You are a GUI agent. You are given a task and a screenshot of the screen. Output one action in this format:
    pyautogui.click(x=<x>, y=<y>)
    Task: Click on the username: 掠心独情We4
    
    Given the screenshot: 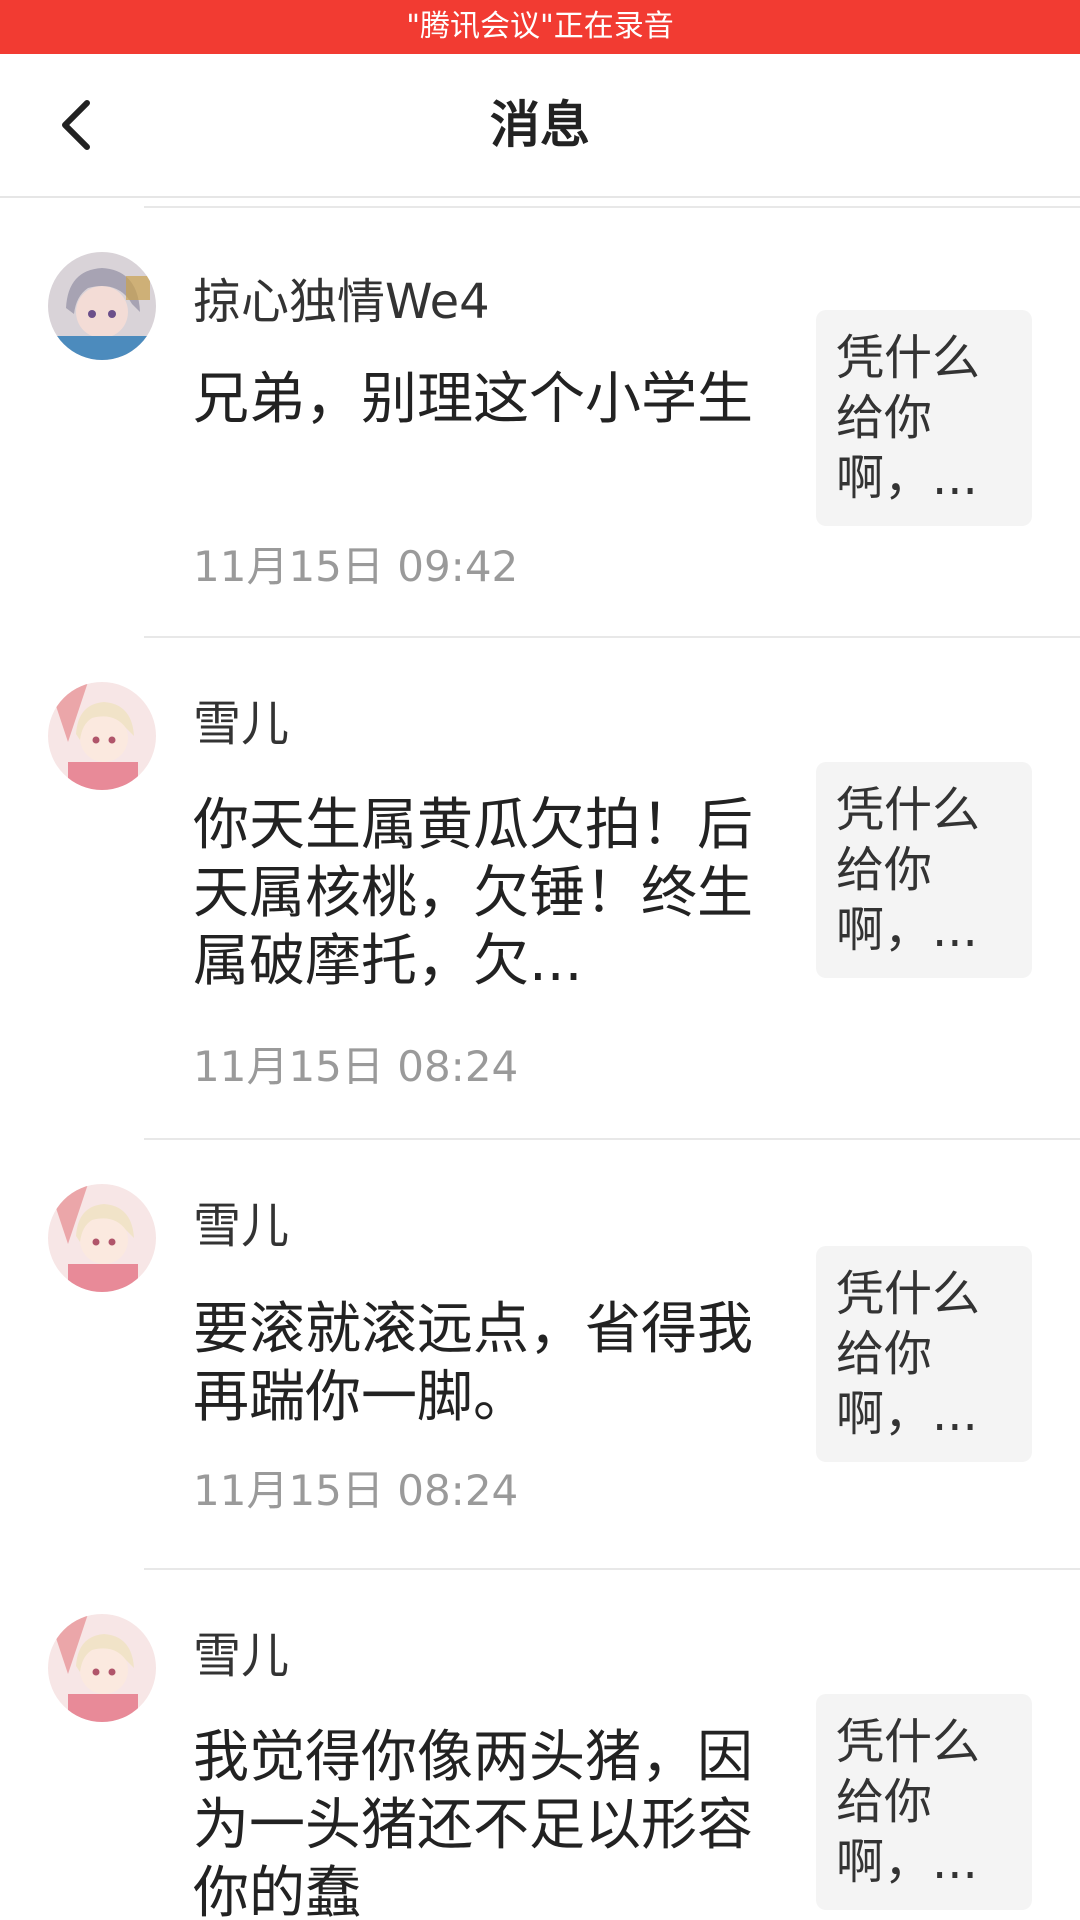 What is the action you would take?
    pyautogui.click(x=341, y=302)
    